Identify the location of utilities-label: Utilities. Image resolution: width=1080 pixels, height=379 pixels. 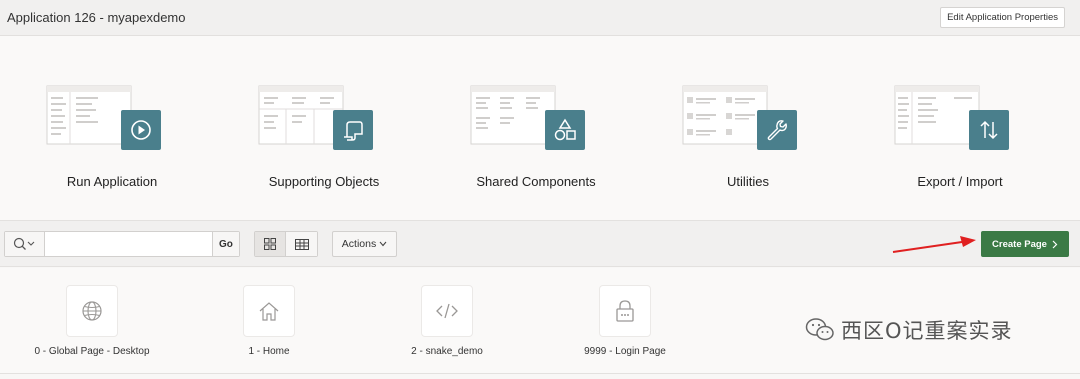
(748, 181).